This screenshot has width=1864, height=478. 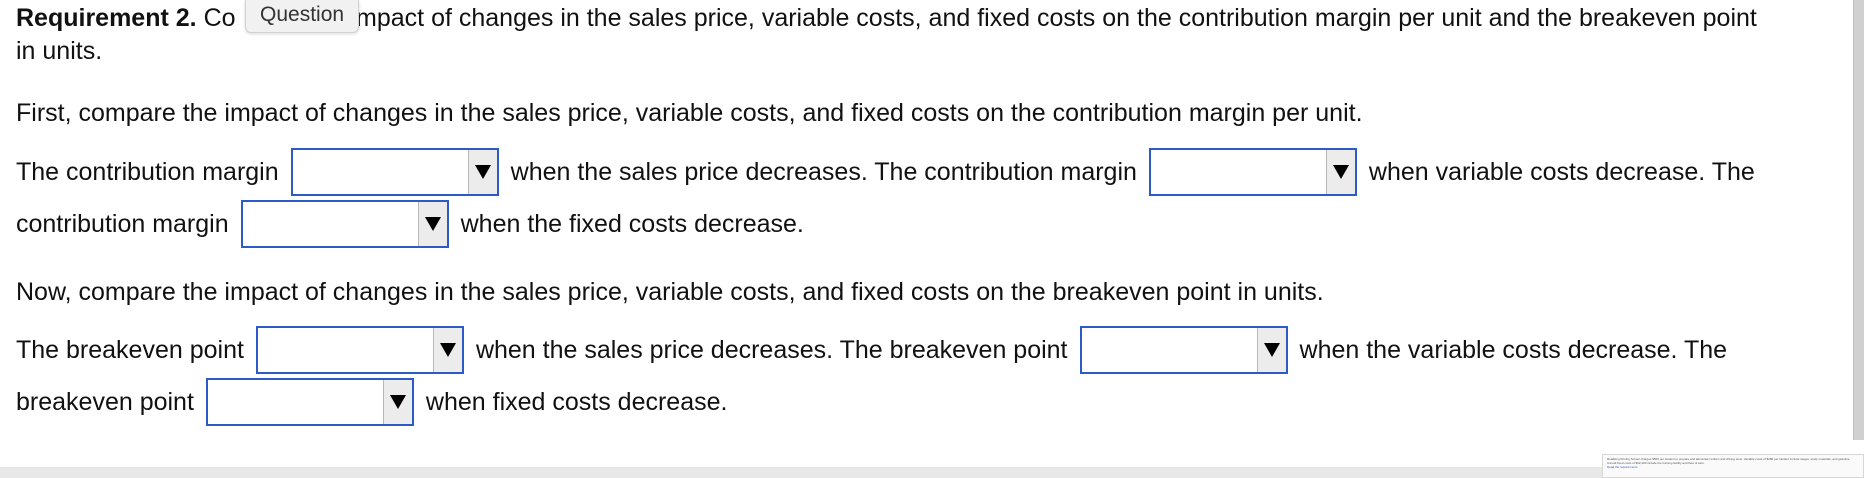 I want to click on cm-sales-price-dropdown, so click(x=394, y=172).